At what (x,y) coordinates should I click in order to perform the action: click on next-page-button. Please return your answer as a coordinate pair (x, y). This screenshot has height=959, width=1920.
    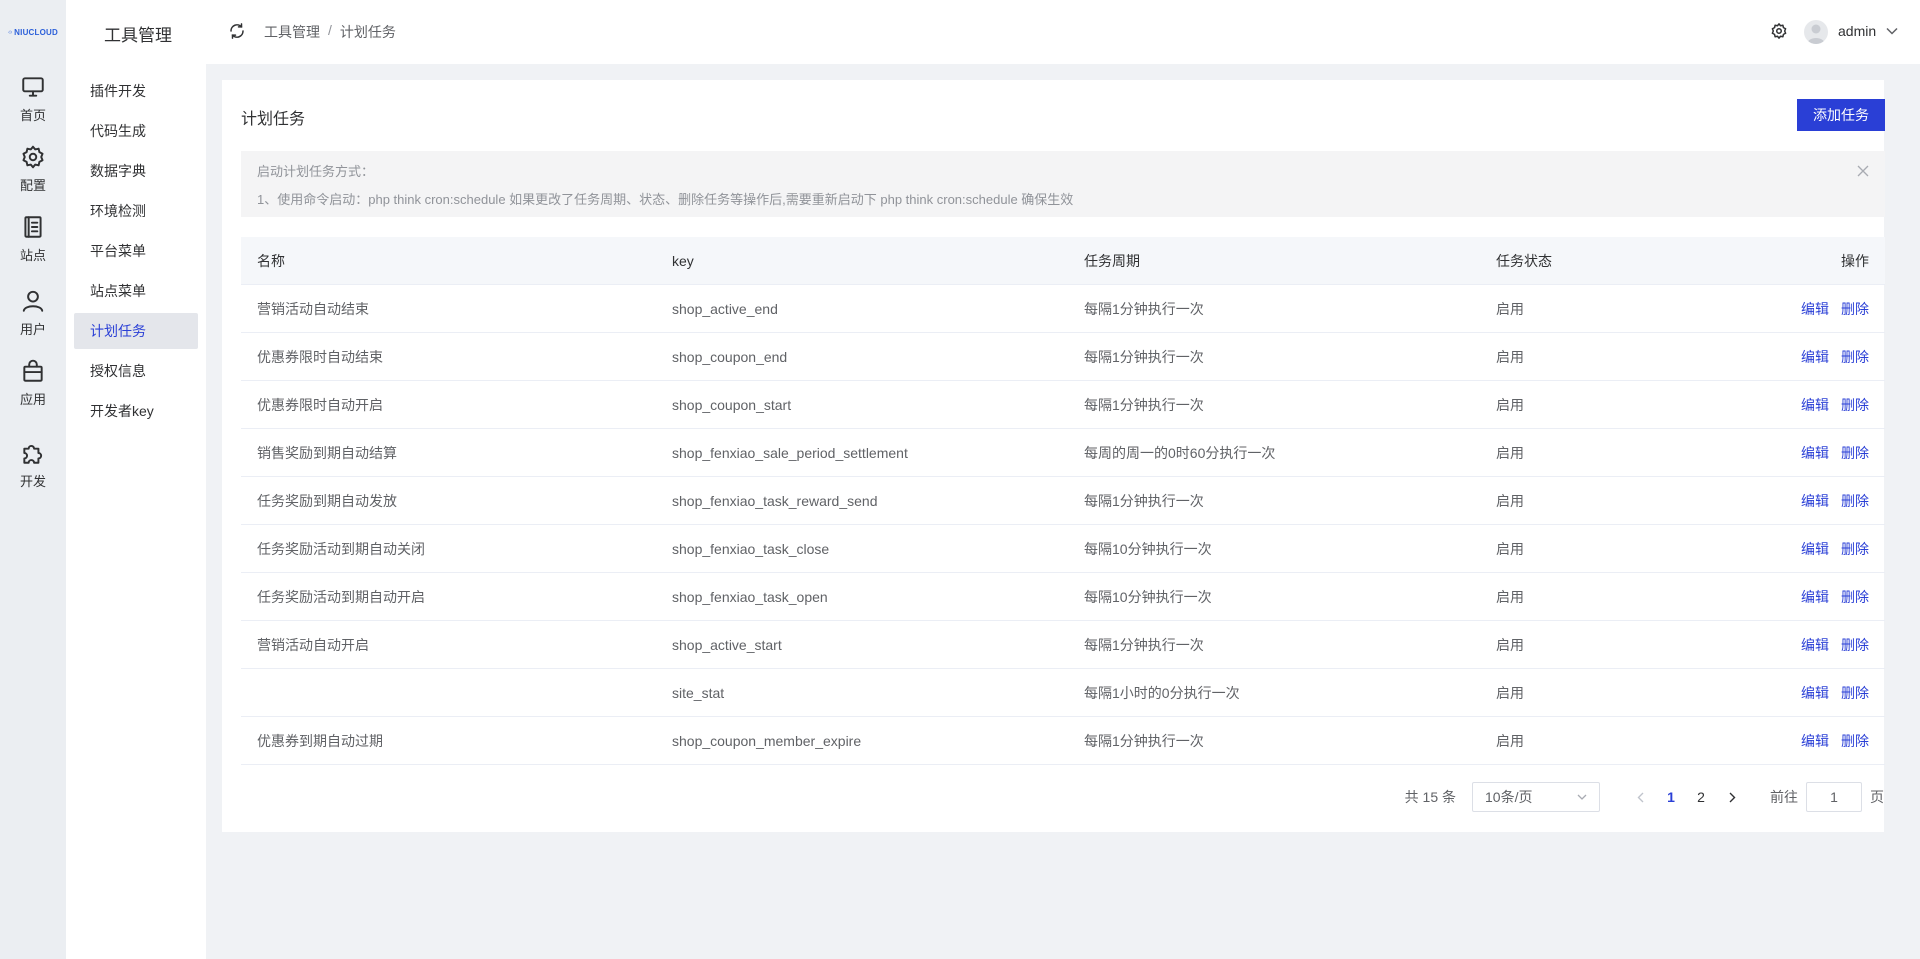
    Looking at the image, I should click on (1732, 797).